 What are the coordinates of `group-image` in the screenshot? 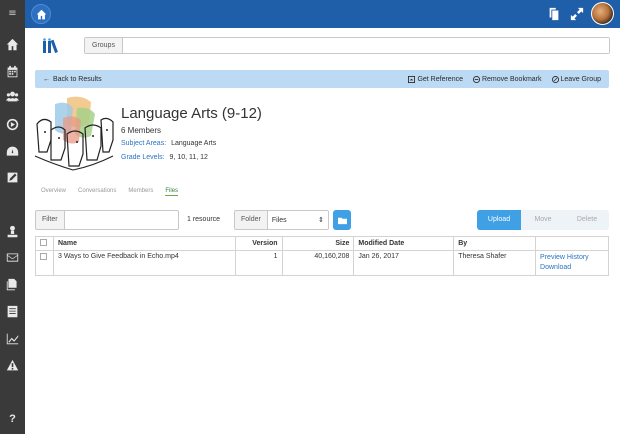 It's located at (74, 135).